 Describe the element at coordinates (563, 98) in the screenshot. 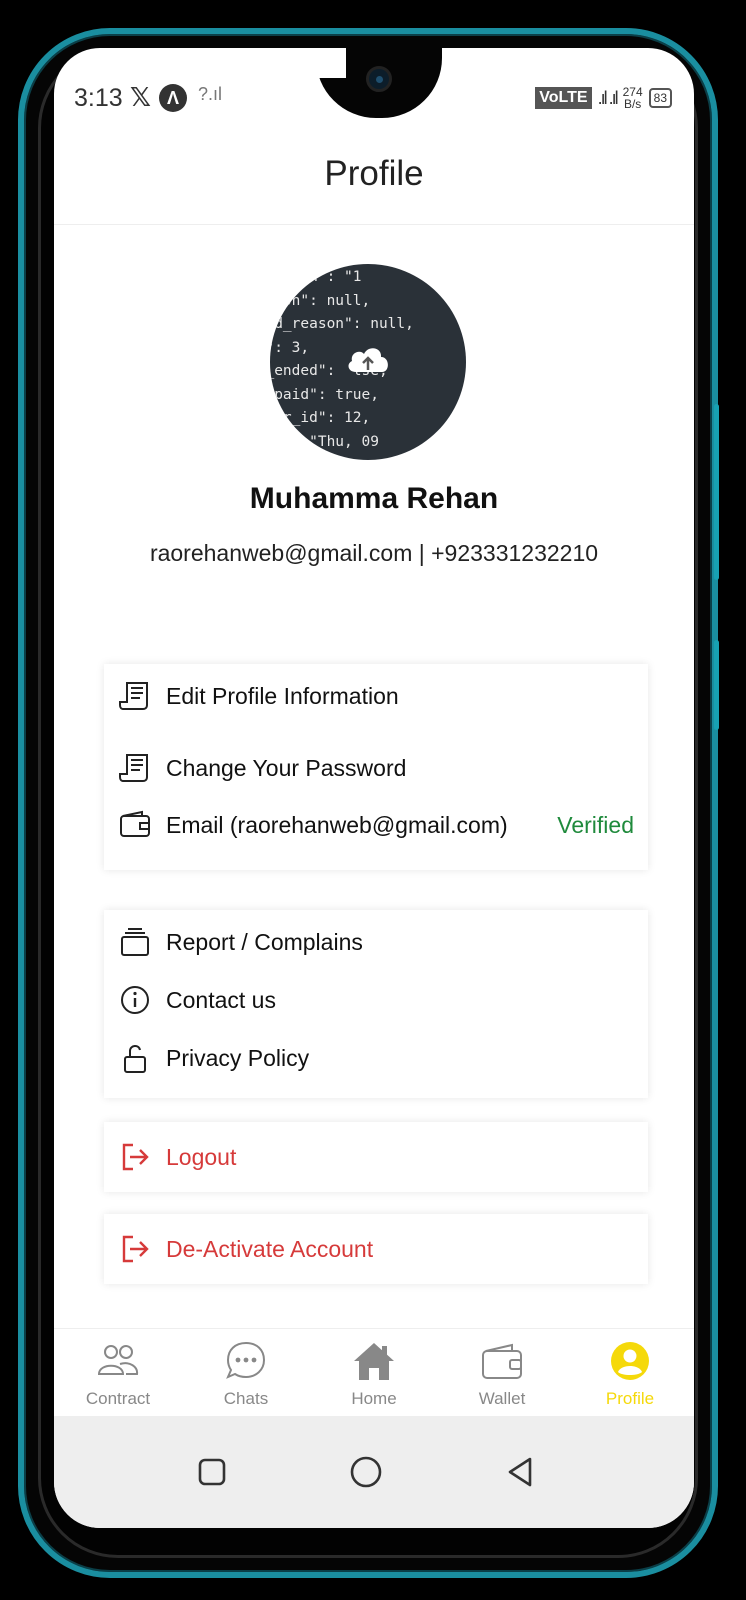

I see `volte-badge: VoLTE` at that location.